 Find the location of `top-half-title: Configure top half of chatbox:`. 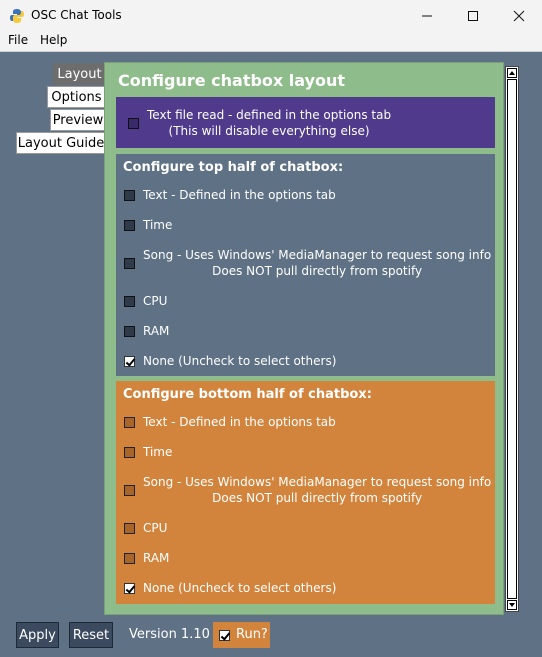

top-half-title: Configure top half of chatbox: is located at coordinates (233, 167).